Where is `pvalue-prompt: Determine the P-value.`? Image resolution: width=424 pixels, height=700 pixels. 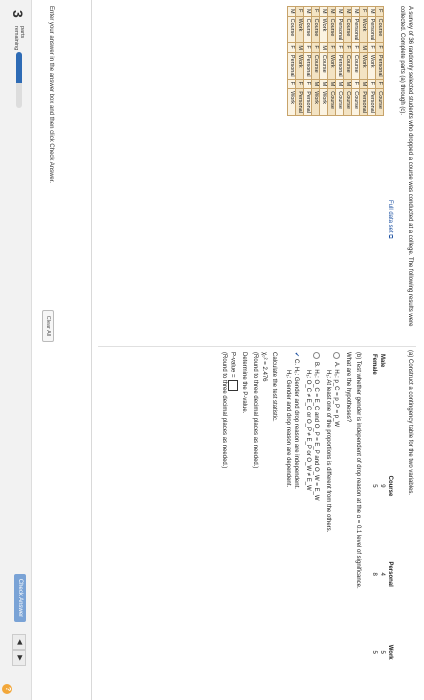
pvalue-prompt: Determine the P-value. is located at coordinates (244, 383).